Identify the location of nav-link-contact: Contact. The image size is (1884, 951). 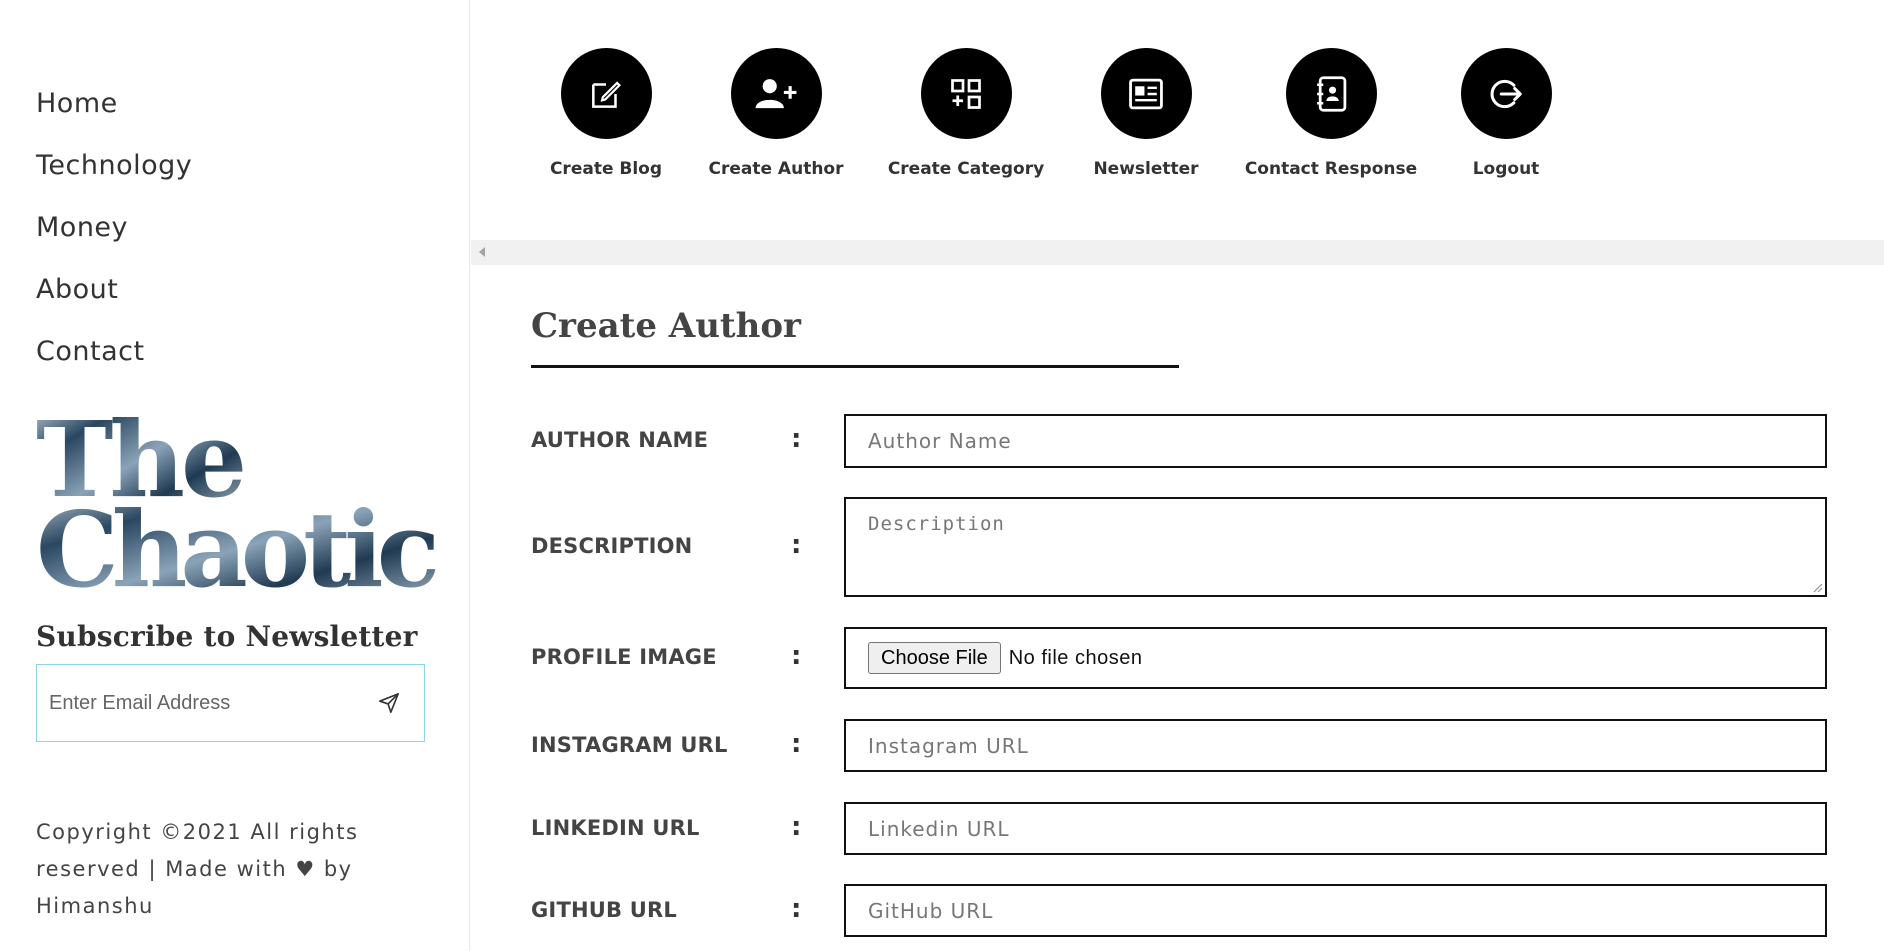
(90, 351).